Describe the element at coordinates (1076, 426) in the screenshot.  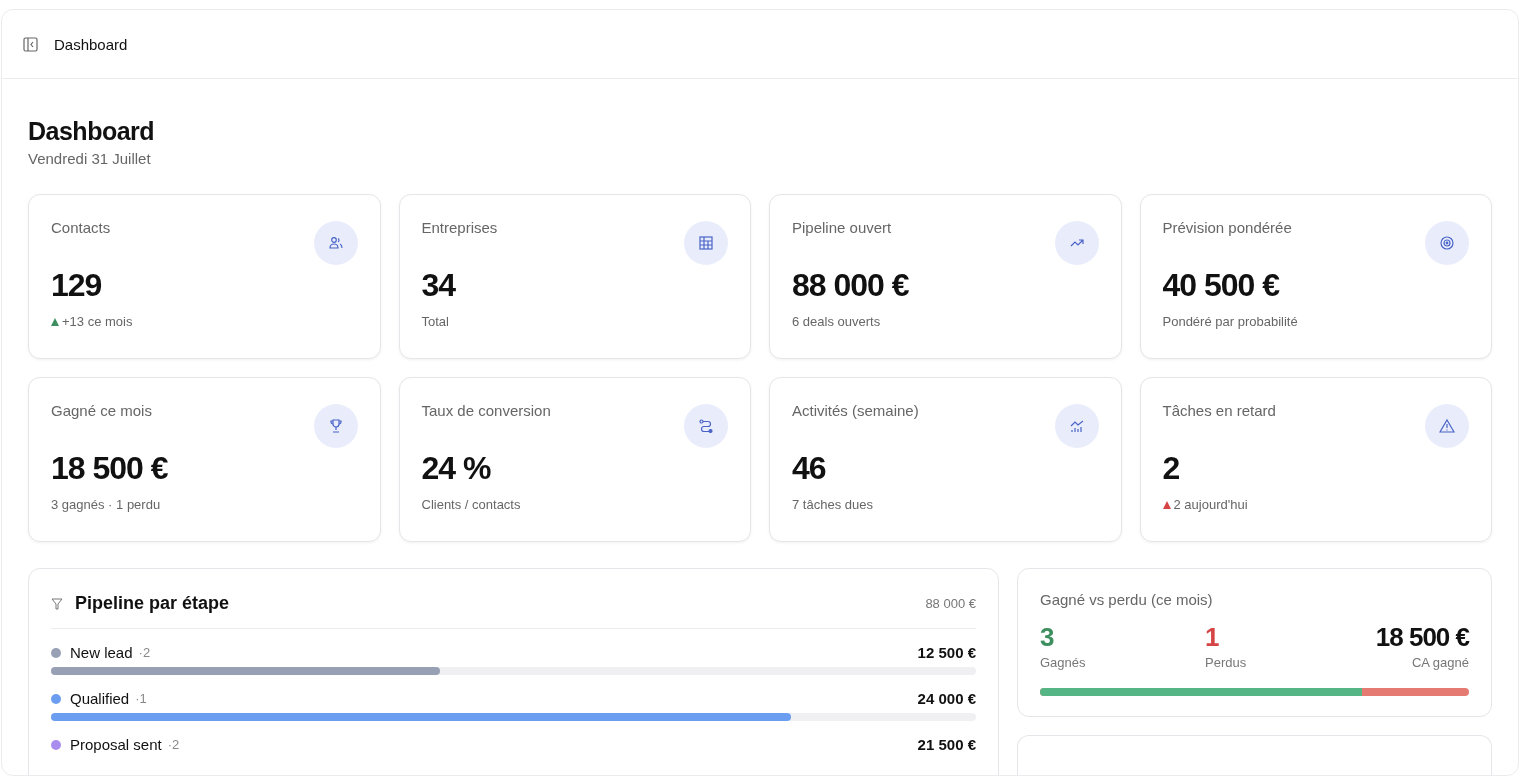
I see `chart-icon` at that location.